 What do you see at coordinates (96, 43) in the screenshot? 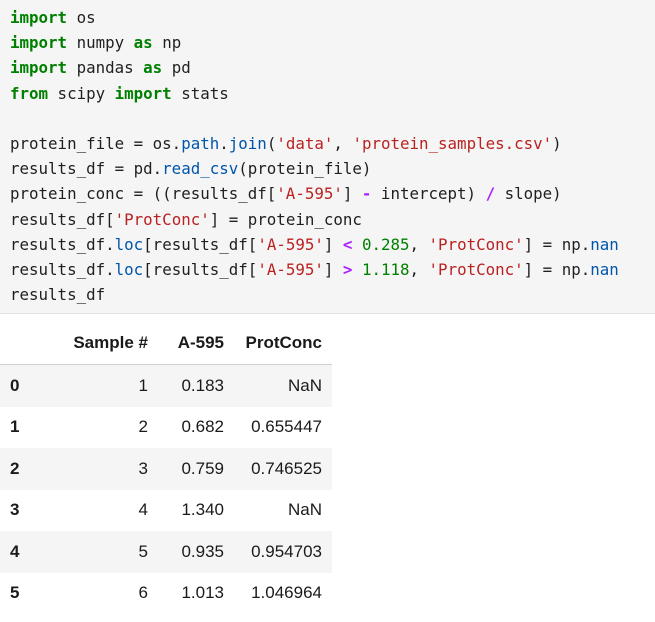
I see `code-line: import numpy as np` at bounding box center [96, 43].